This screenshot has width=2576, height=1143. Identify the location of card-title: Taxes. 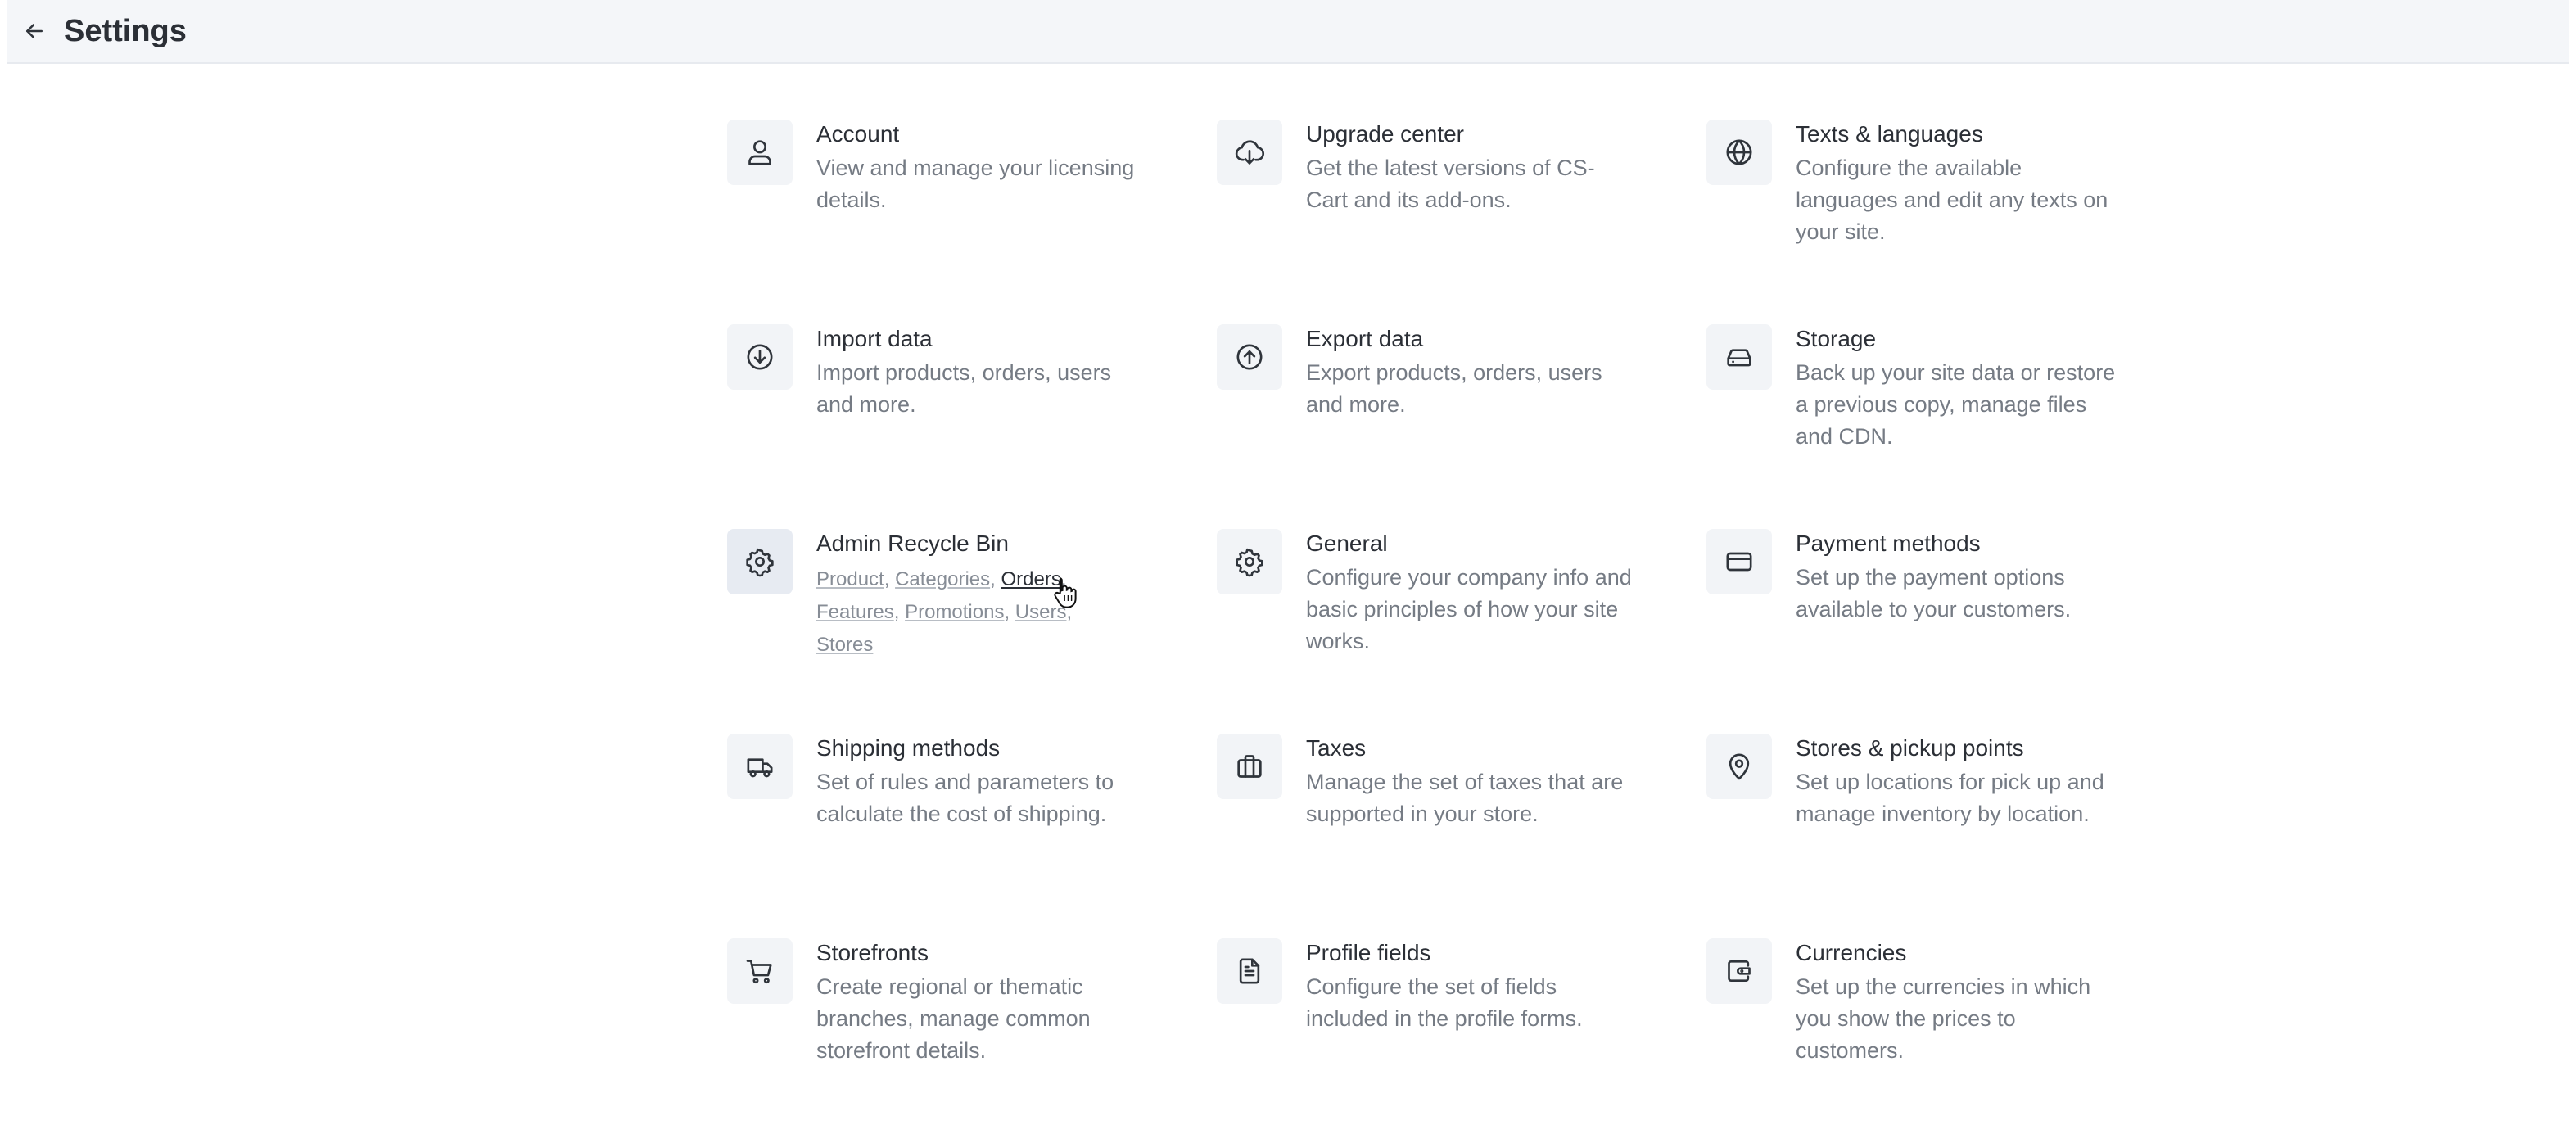
(1336, 748).